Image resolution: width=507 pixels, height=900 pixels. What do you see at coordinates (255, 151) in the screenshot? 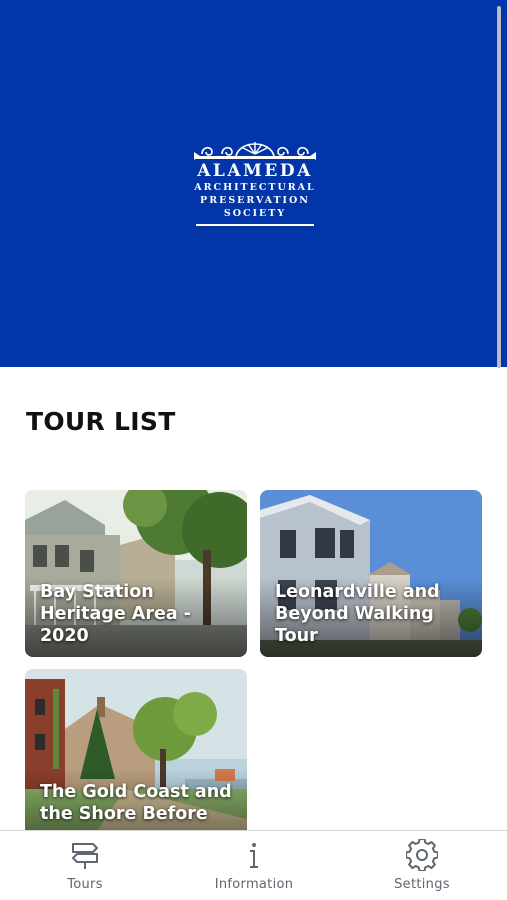
I see `logo-ornament-icon` at bounding box center [255, 151].